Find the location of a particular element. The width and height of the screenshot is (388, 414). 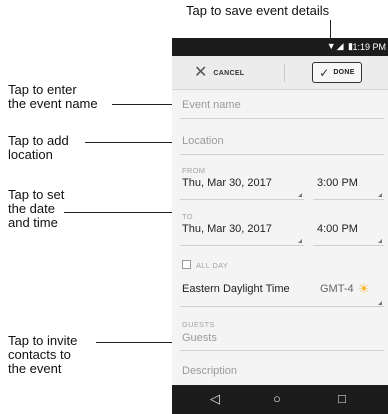

callout-invite: Tap to invite contacts to the event is located at coordinates (42, 355).